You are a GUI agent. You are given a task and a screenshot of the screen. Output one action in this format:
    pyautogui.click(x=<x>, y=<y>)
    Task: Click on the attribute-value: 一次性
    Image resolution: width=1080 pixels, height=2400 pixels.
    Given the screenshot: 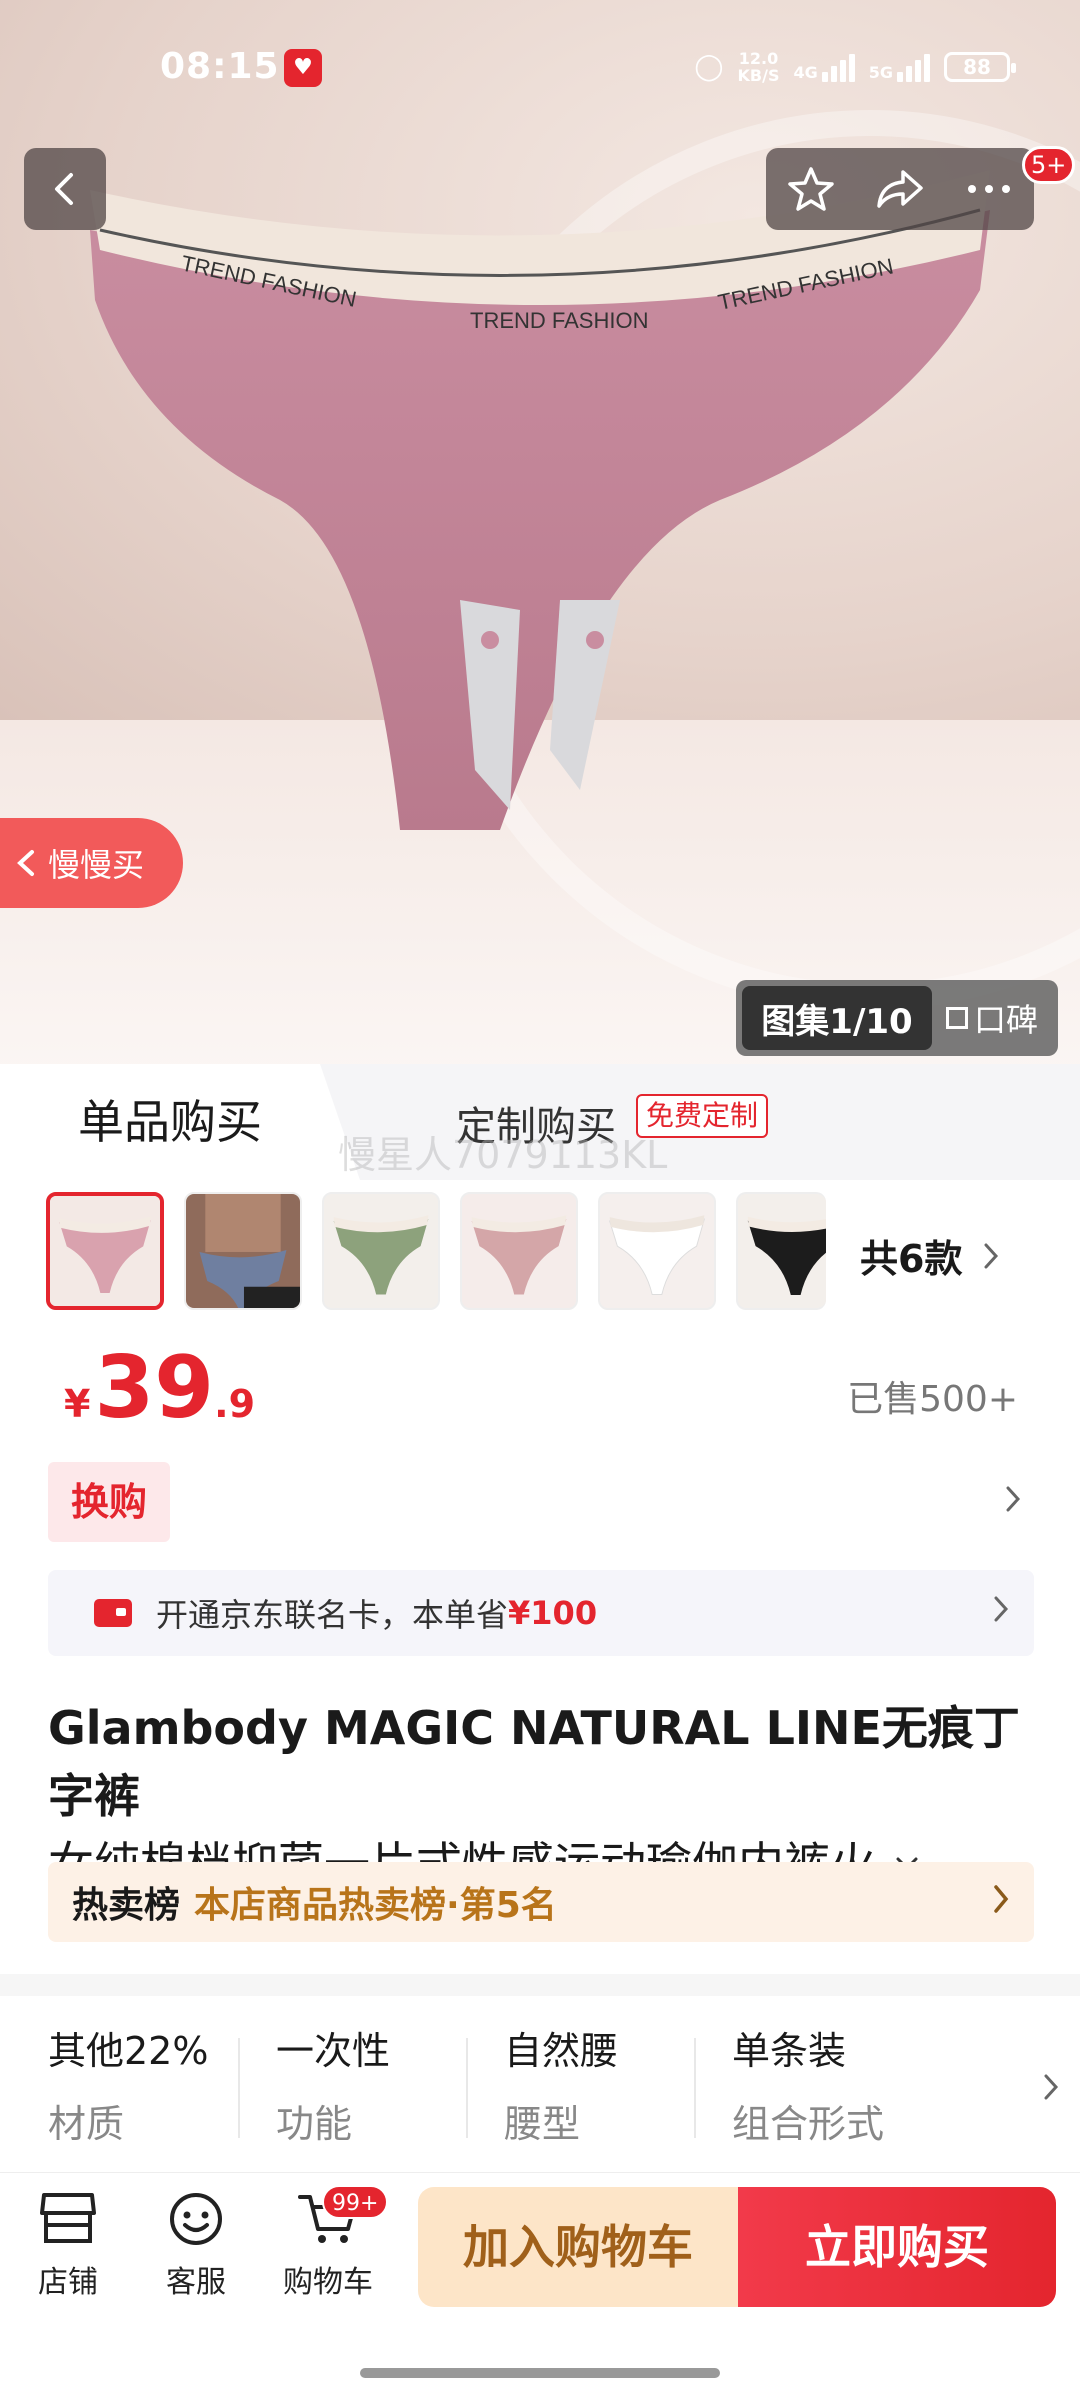 What is the action you would take?
    pyautogui.click(x=333, y=2051)
    